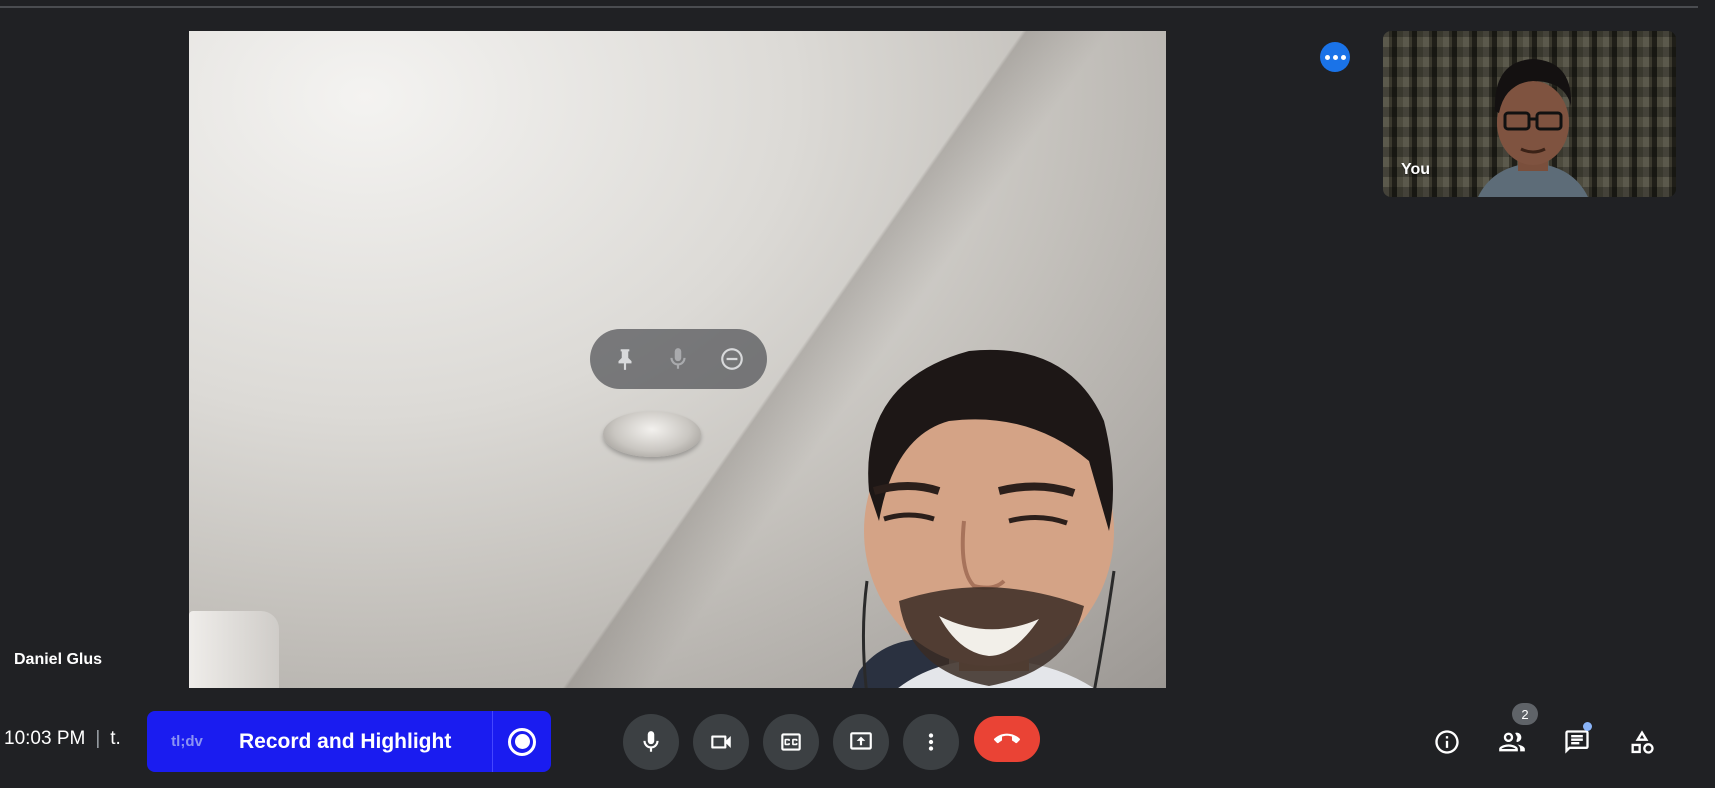  I want to click on present-icon, so click(861, 741).